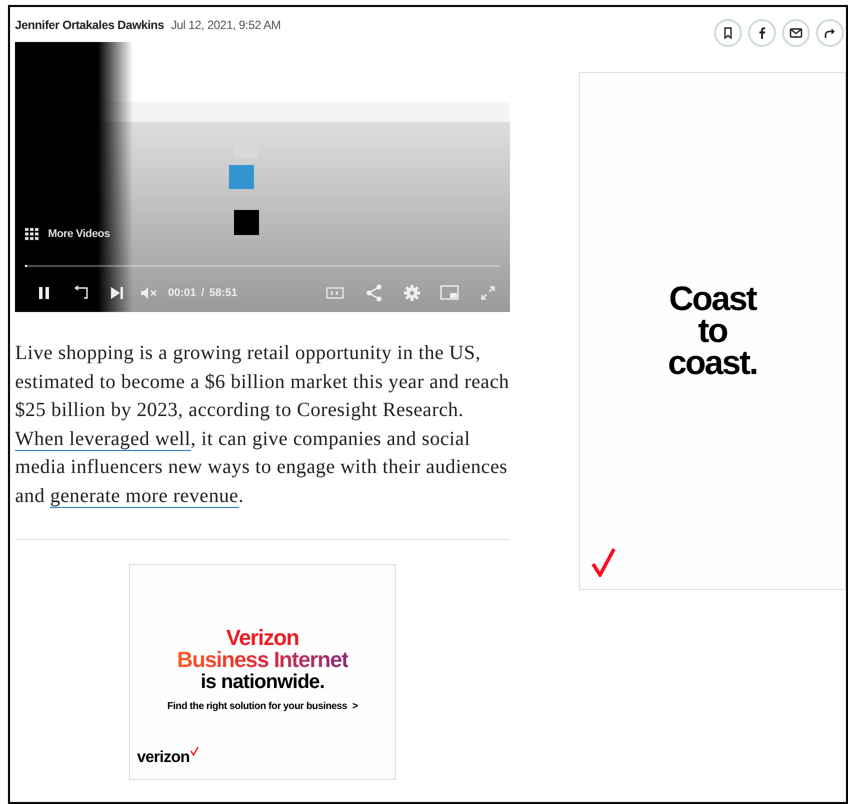  What do you see at coordinates (103, 439) in the screenshot?
I see `article-link: When leveraged well` at bounding box center [103, 439].